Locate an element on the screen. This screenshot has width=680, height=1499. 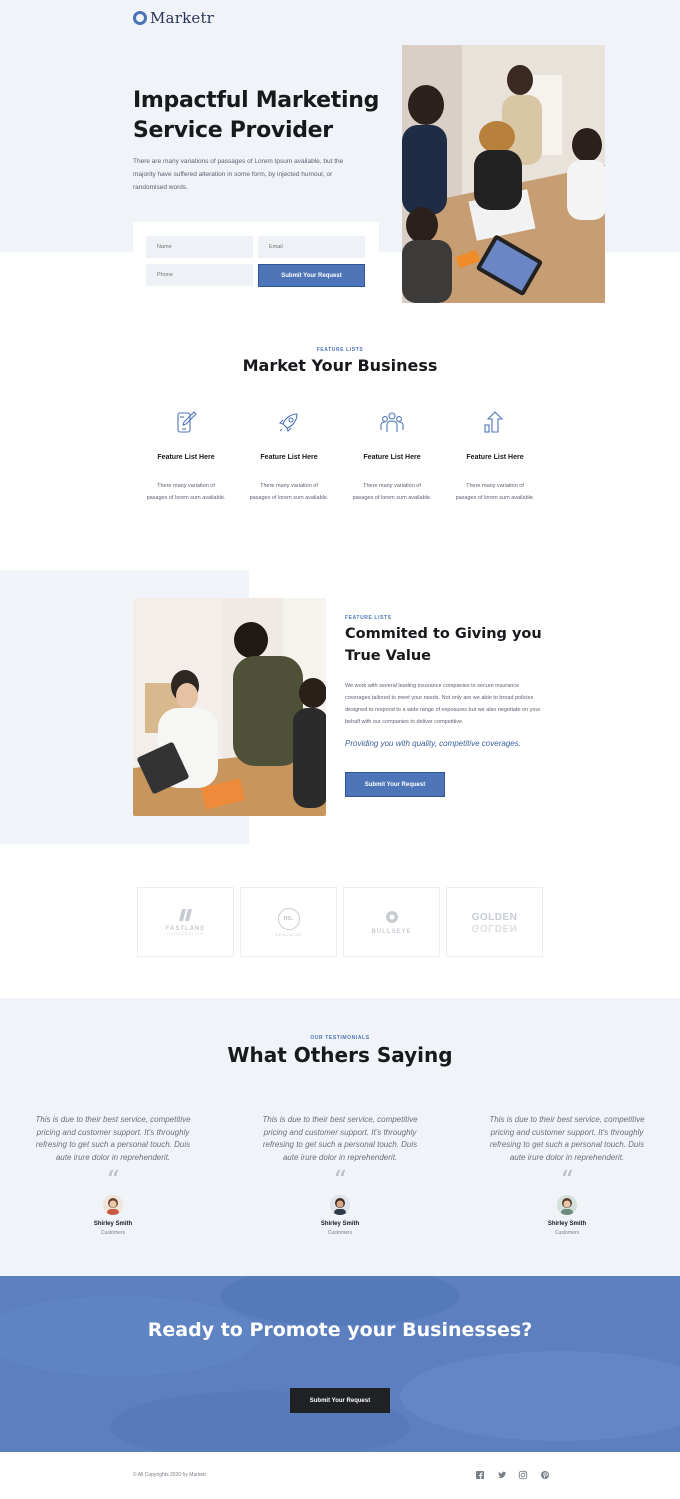
team-icon is located at coordinates (392, 422).